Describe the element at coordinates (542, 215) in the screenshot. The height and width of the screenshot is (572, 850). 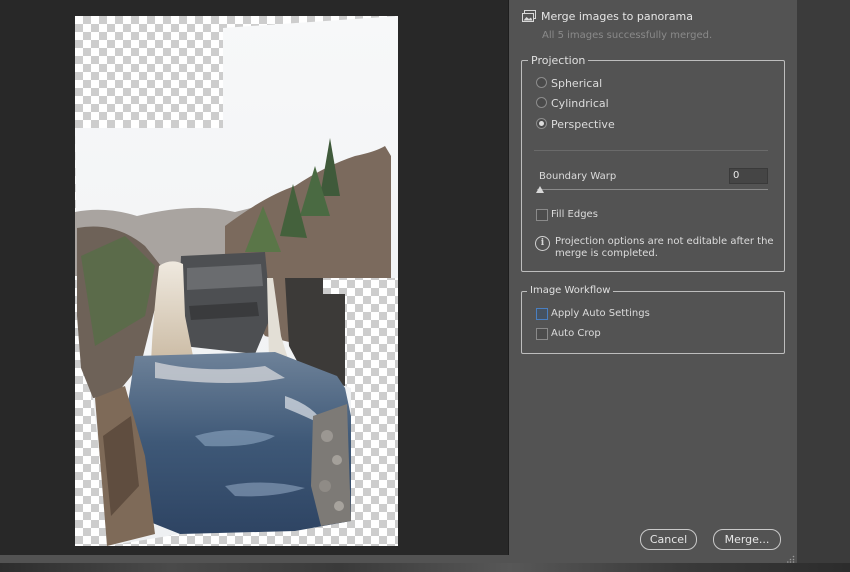
I see `fill-edges-checkbox` at that location.